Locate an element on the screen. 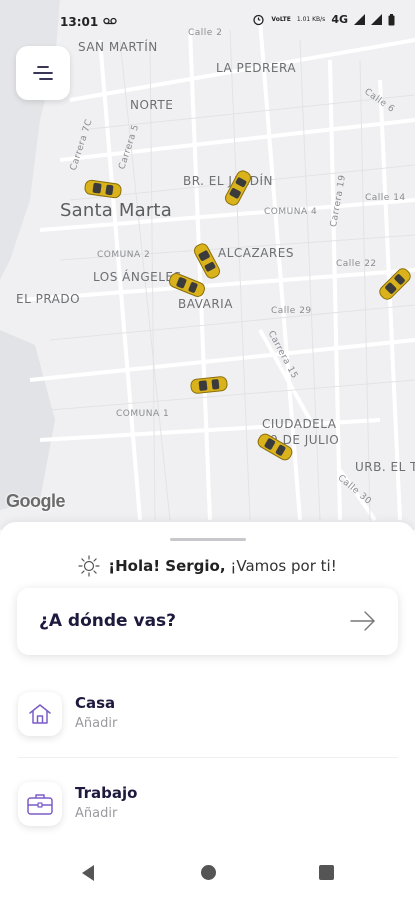 The width and height of the screenshot is (415, 900). sheet-drag-handle is located at coordinates (208, 539).